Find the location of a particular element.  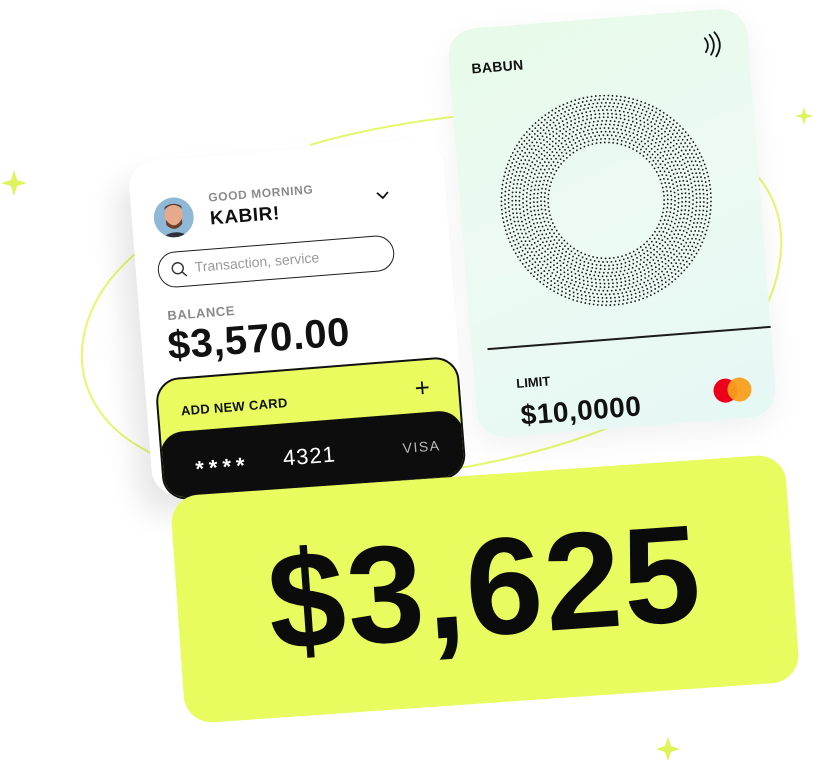

search-icon is located at coordinates (179, 269).